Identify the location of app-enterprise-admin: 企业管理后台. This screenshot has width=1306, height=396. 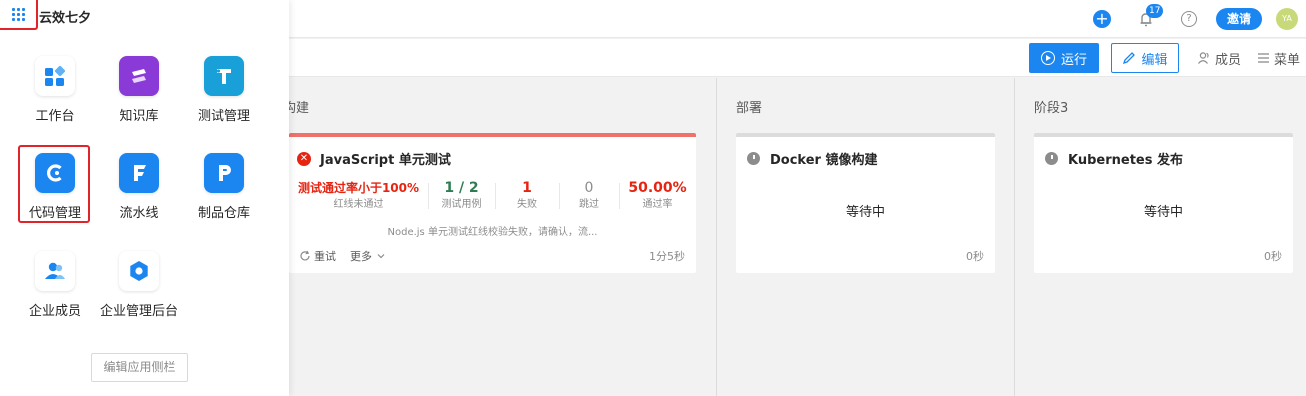
(139, 285).